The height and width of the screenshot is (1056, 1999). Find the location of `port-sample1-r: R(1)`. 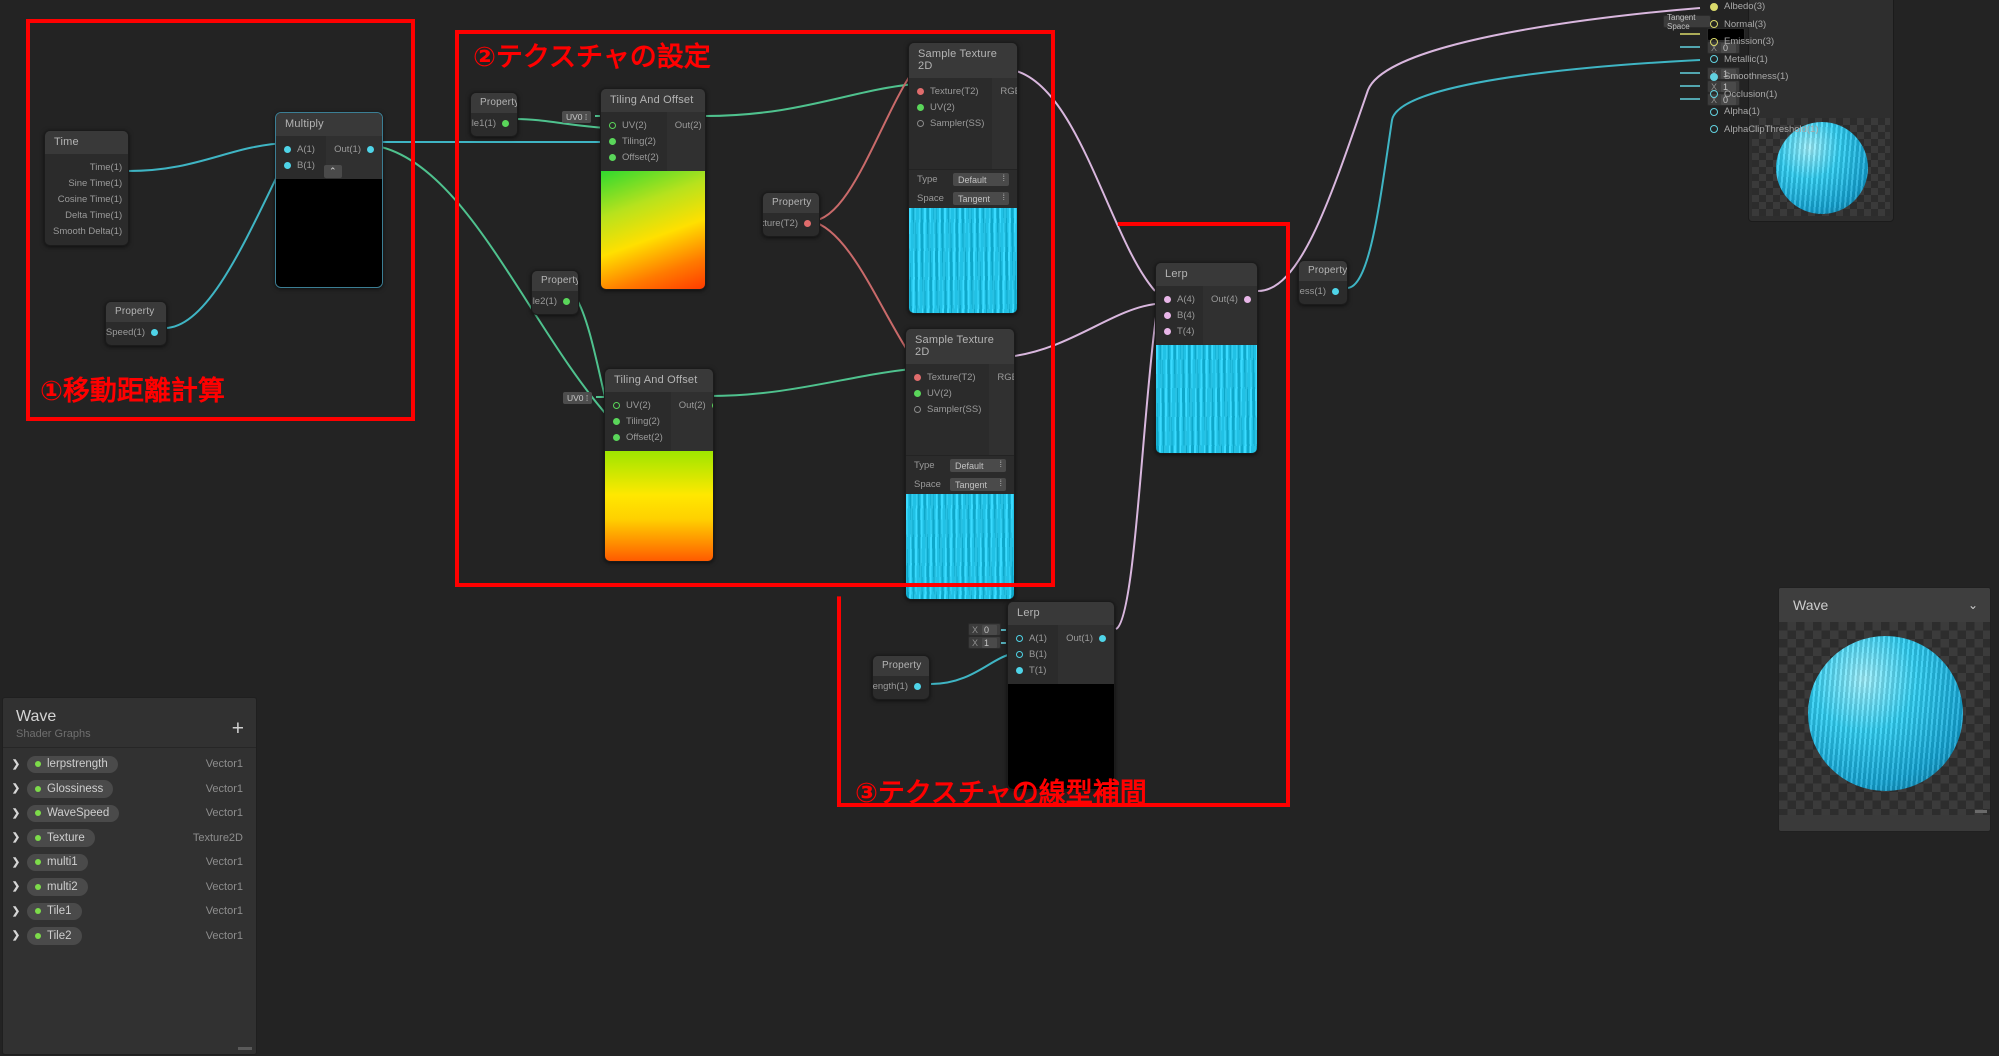

port-sample1-r: R(1) is located at coordinates (1014, 107).